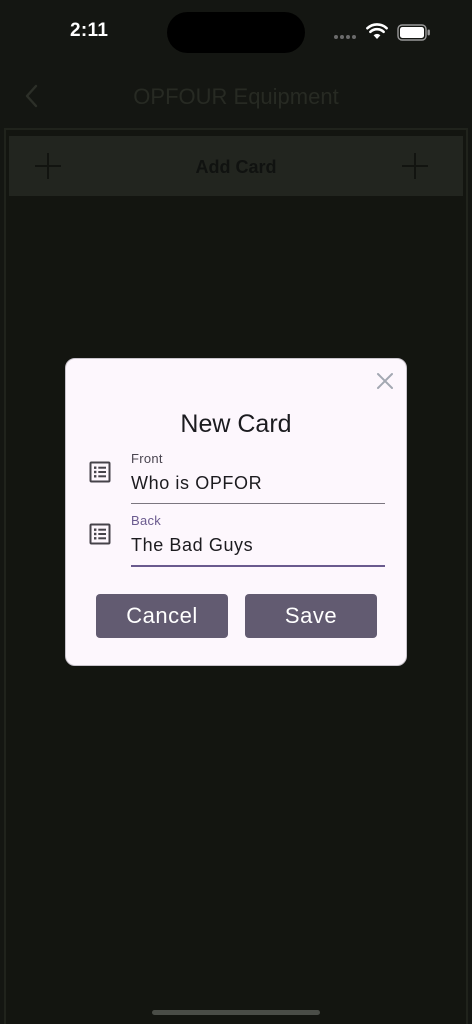 The image size is (472, 1024). I want to click on nav-bar: OPFOUR Equipment, so click(236, 96).